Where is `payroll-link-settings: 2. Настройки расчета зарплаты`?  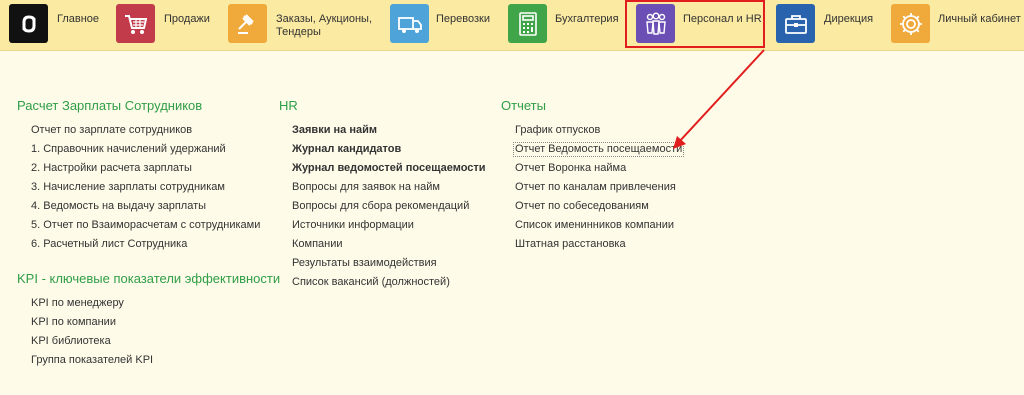 payroll-link-settings: 2. Настройки расчета зарплаты is located at coordinates (111, 168).